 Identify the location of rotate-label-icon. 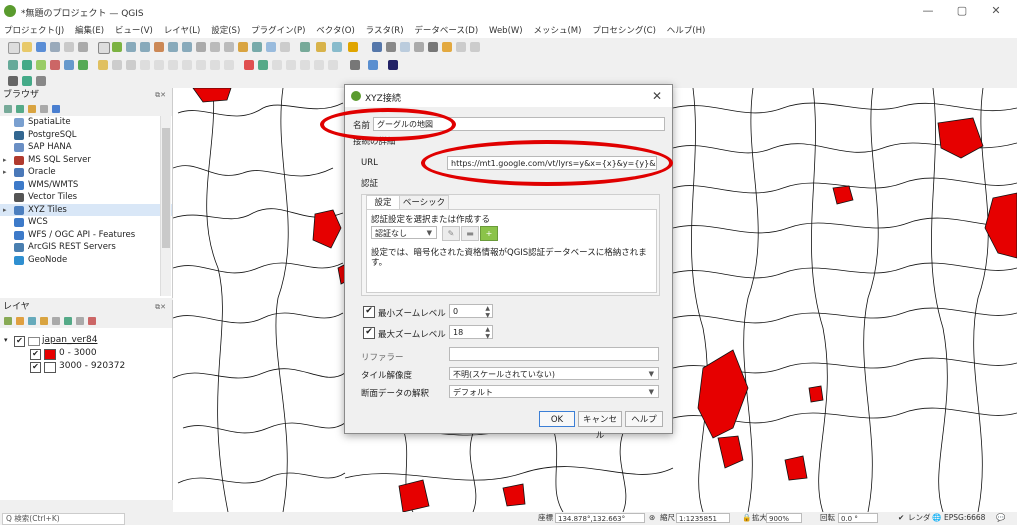
(319, 65).